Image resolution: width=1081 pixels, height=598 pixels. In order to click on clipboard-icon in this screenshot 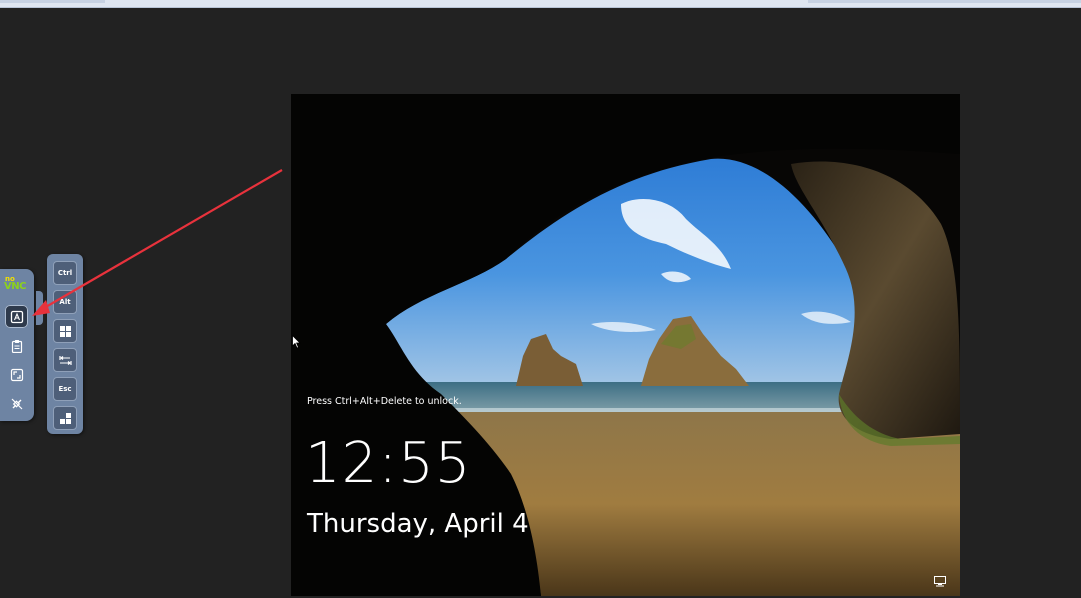, I will do `click(16, 346)`.